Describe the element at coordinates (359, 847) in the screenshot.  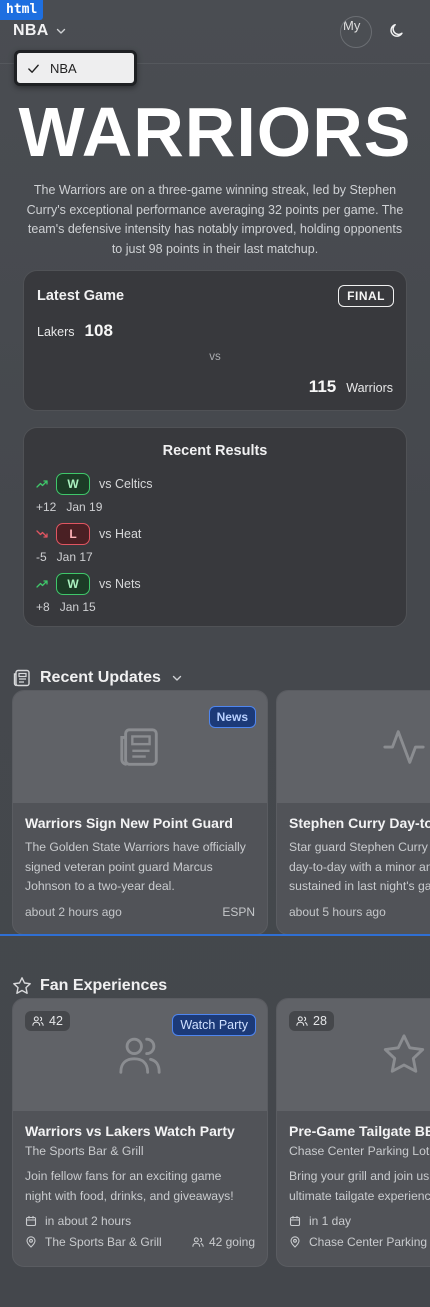
I see `desc-line: Star guard Stephen Curry is` at that location.